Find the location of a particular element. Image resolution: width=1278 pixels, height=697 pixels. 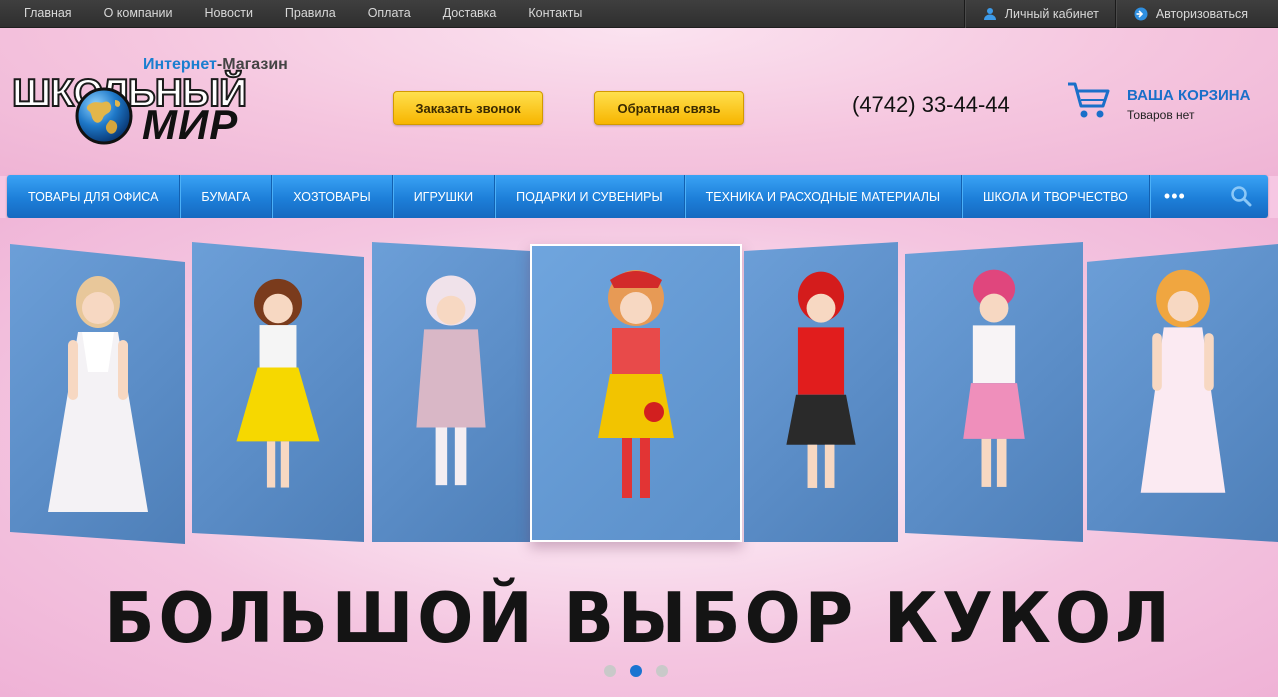

search-icon is located at coordinates (1241, 196).